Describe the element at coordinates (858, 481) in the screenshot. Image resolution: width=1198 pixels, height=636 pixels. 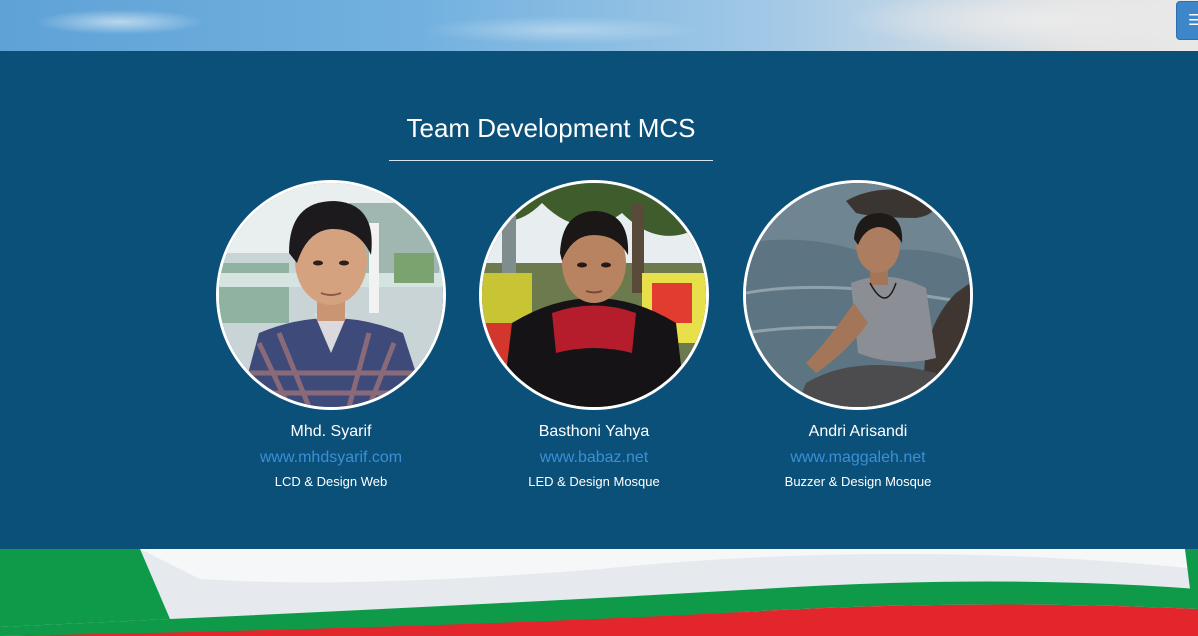
I see `member-role: Buzzer & Design Mosque` at that location.